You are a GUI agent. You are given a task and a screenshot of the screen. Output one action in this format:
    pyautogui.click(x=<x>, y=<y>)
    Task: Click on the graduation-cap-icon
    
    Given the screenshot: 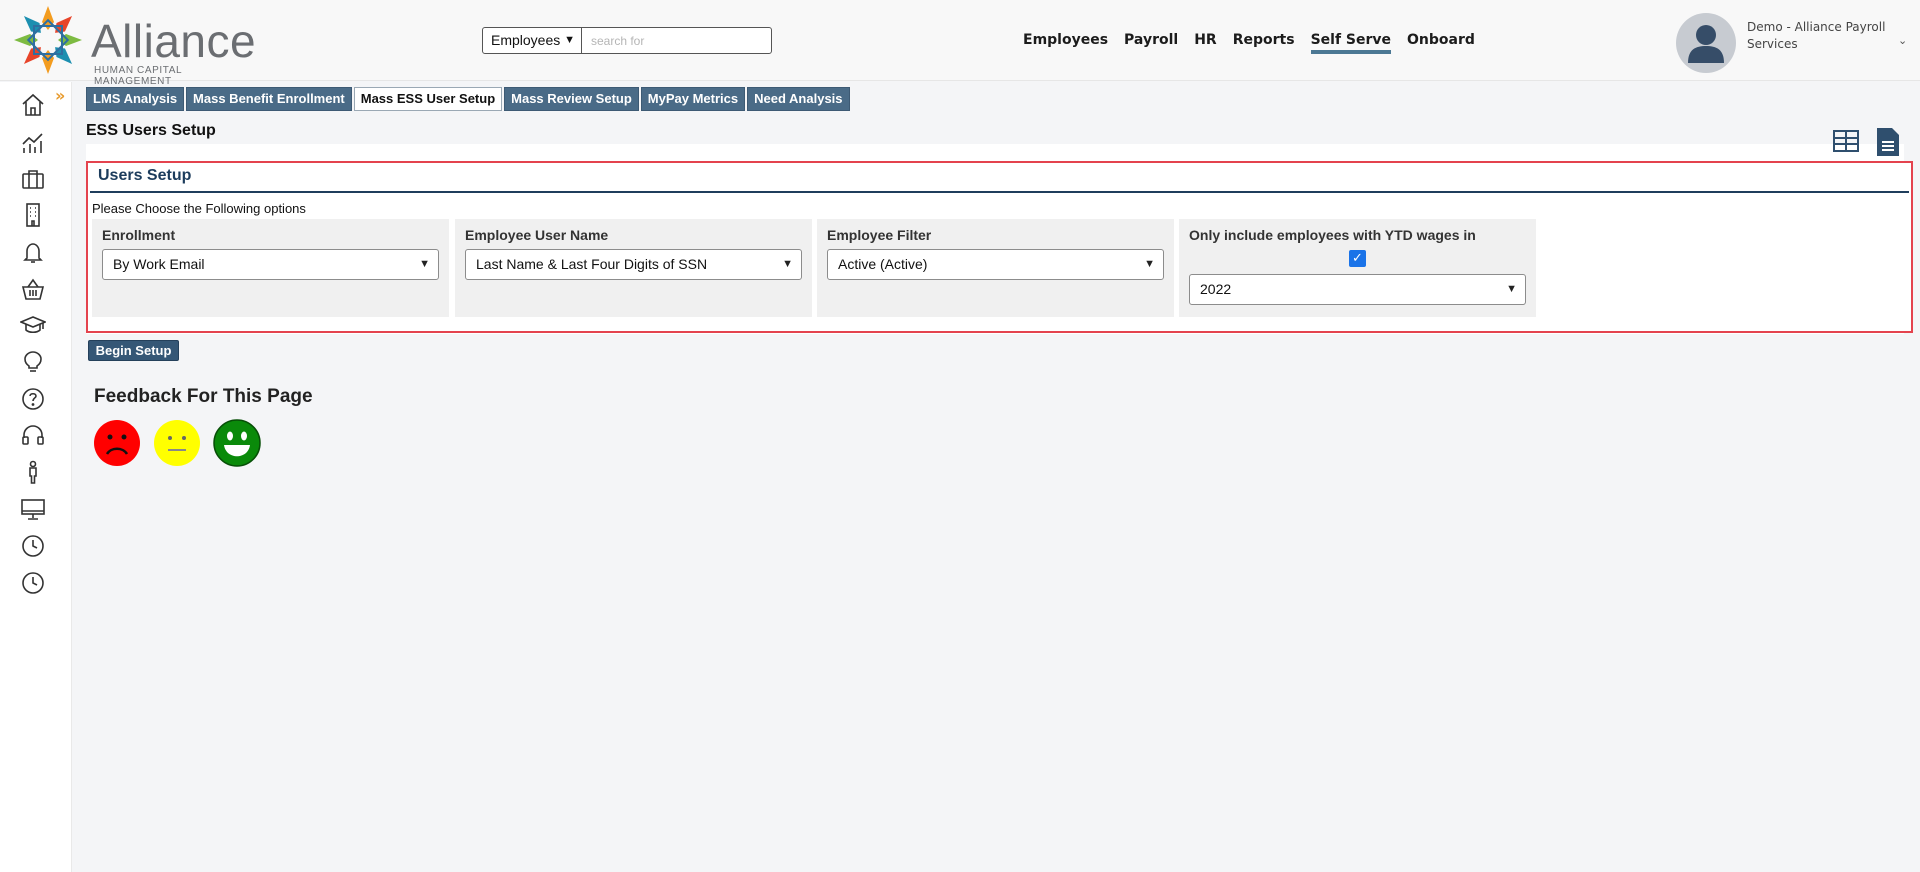 What is the action you would take?
    pyautogui.click(x=33, y=325)
    